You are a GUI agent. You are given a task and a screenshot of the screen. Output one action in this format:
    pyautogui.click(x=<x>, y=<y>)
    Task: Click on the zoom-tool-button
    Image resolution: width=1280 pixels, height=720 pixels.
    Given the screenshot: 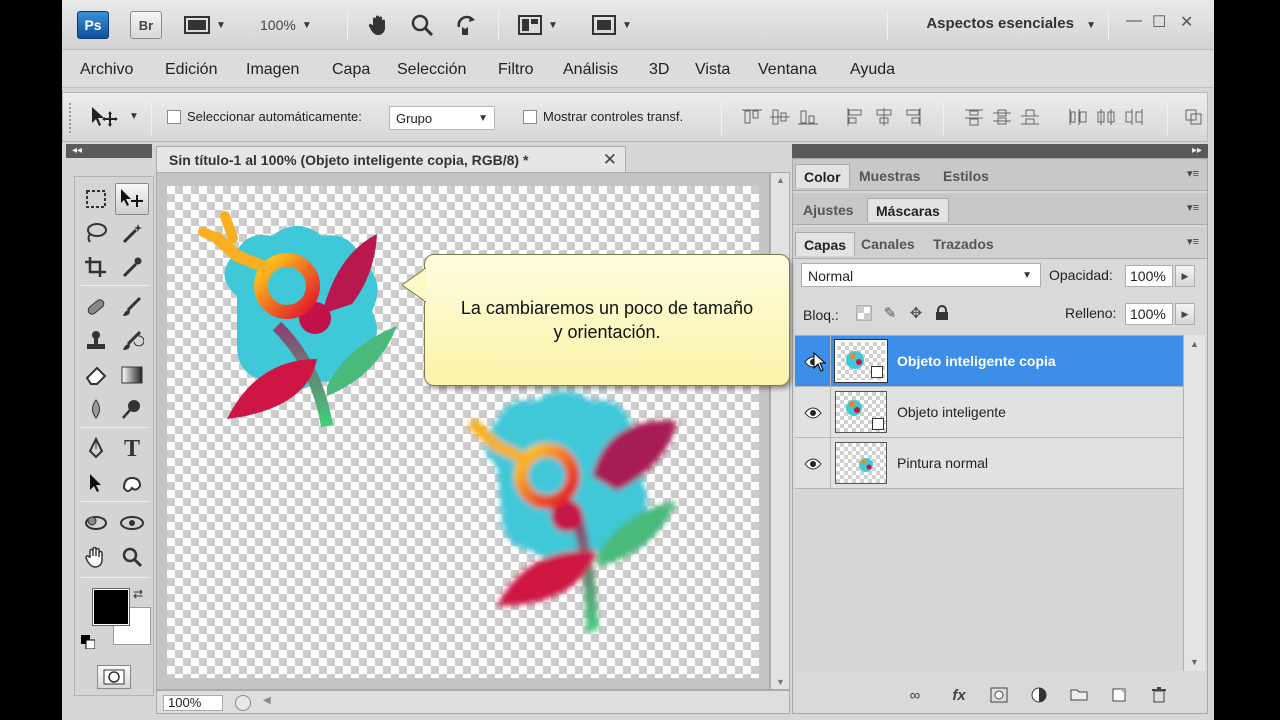 What is the action you would take?
    pyautogui.click(x=422, y=25)
    